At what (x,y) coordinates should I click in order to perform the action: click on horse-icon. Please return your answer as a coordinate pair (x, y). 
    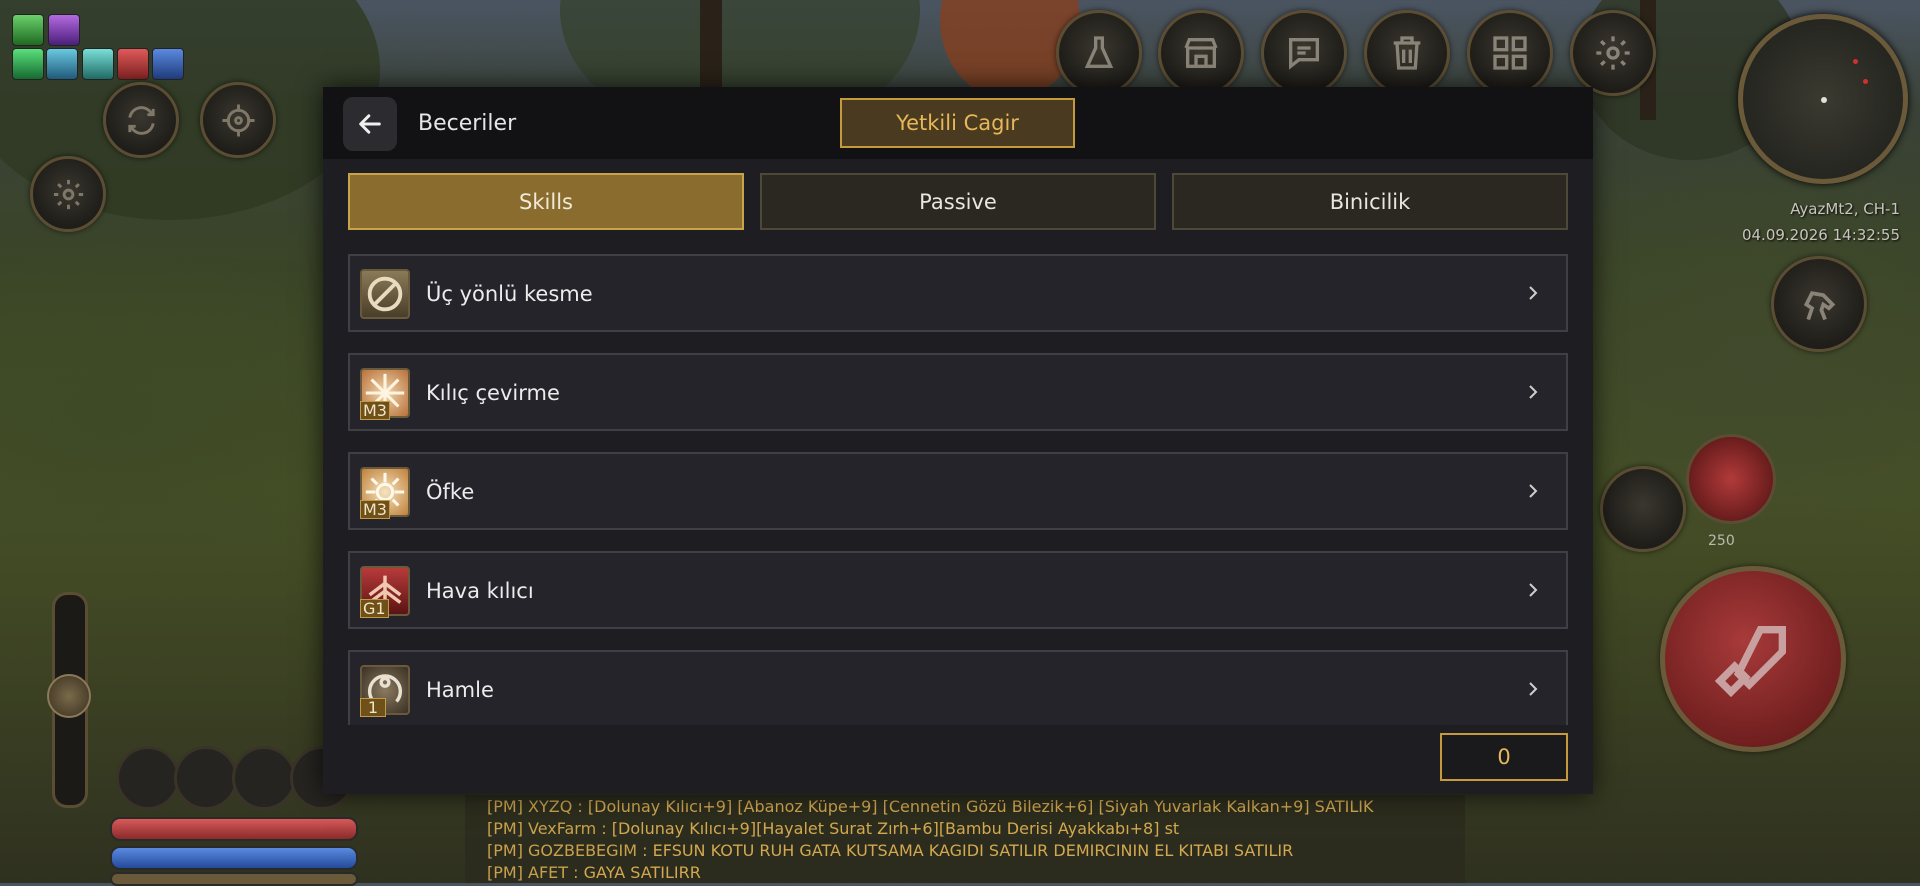
    Looking at the image, I should click on (1819, 305).